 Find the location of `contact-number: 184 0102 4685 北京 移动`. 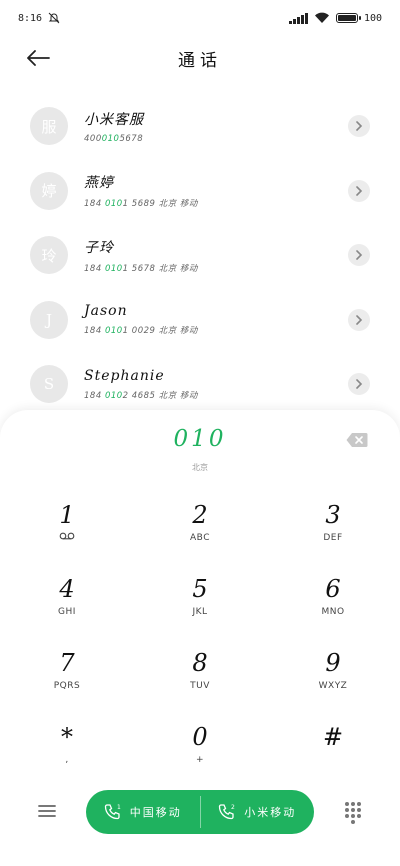

contact-number: 184 0102 4685 北京 移动 is located at coordinates (141, 395).